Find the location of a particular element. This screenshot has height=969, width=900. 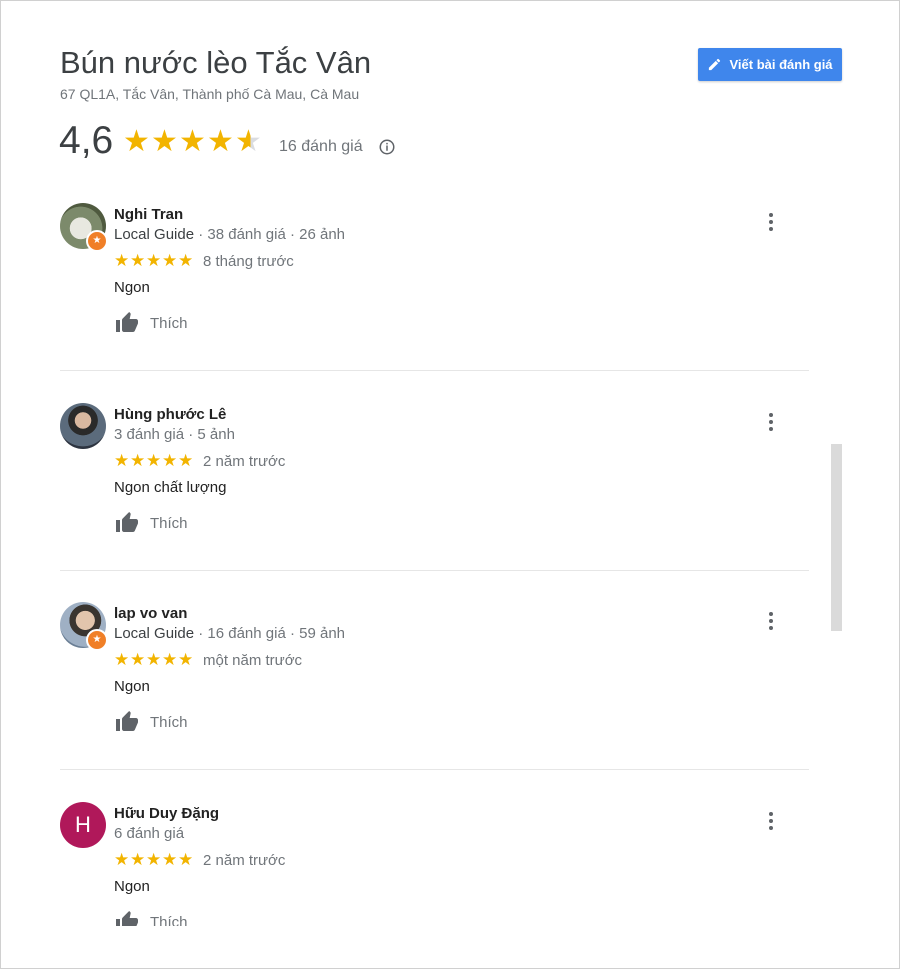

reviewer-name: Hữu Duy Đặng is located at coordinates (166, 813).